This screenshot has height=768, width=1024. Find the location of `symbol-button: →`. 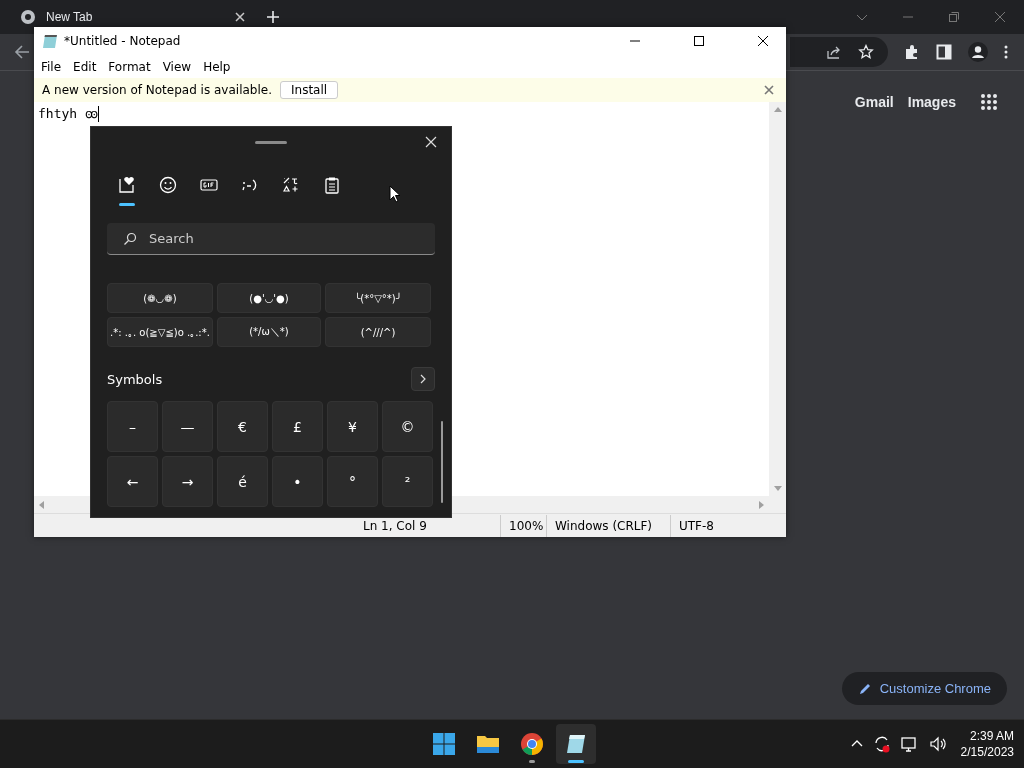

symbol-button: → is located at coordinates (187, 481).